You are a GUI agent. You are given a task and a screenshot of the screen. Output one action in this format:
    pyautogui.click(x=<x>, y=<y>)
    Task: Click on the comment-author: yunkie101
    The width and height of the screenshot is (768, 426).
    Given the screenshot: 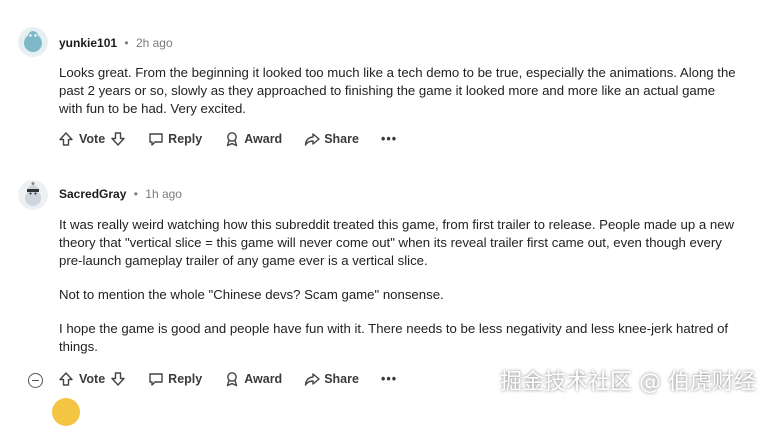 What is the action you would take?
    pyautogui.click(x=88, y=43)
    